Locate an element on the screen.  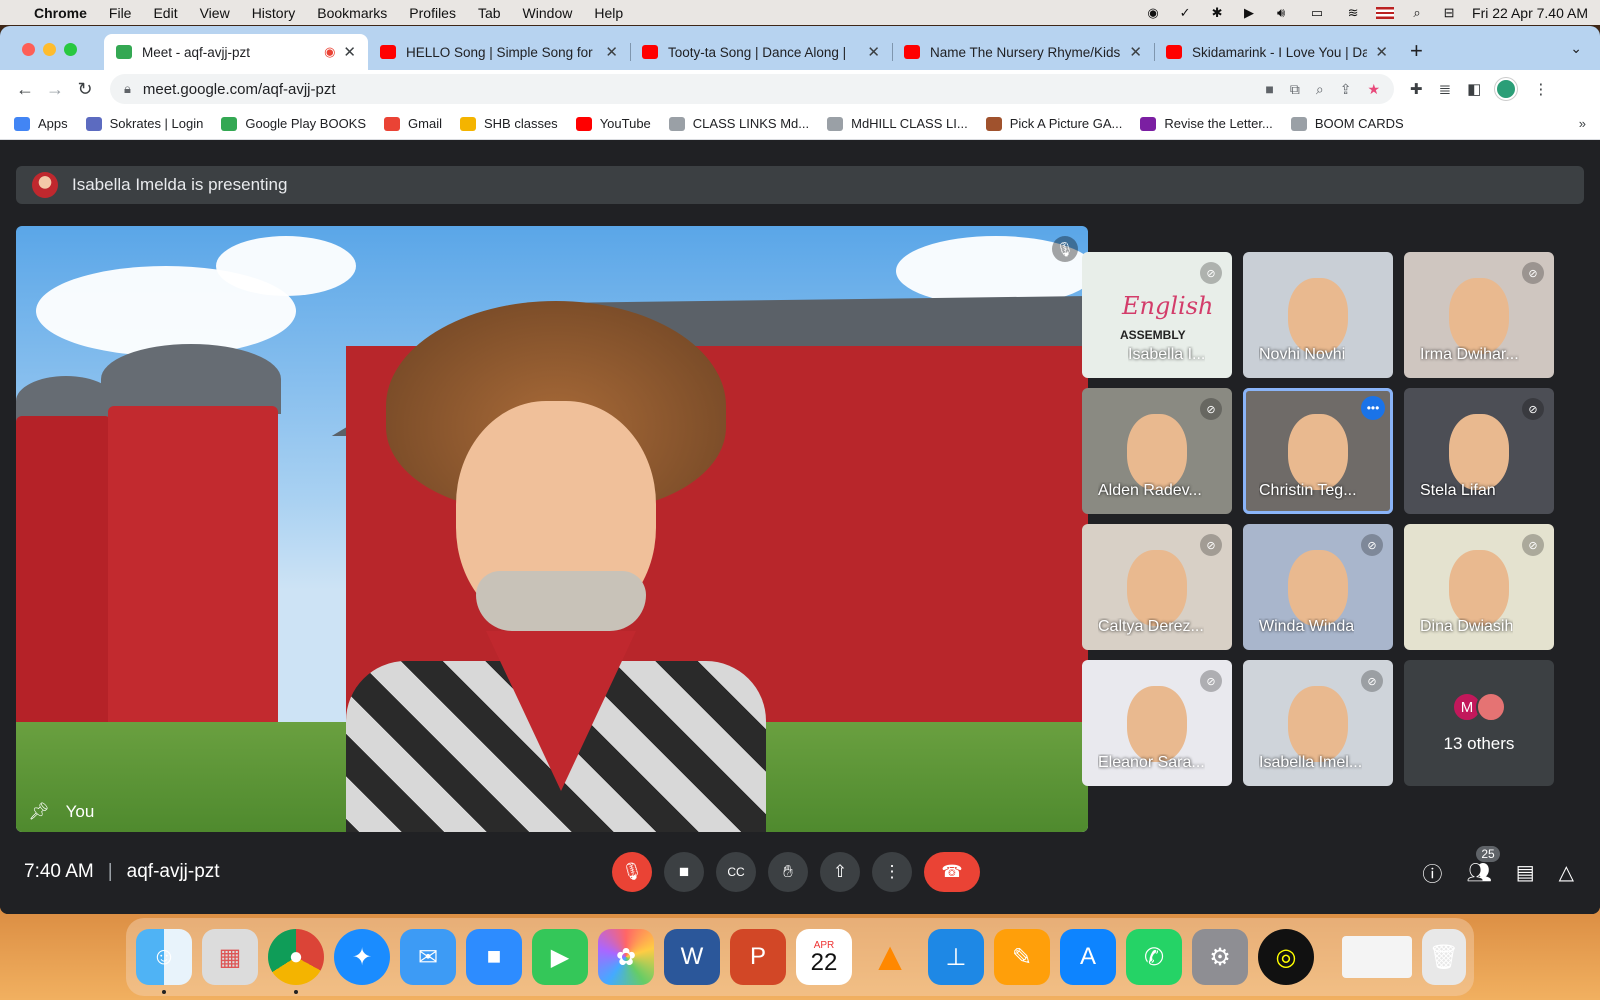
menu-window: Window is located at coordinates (548, 13).